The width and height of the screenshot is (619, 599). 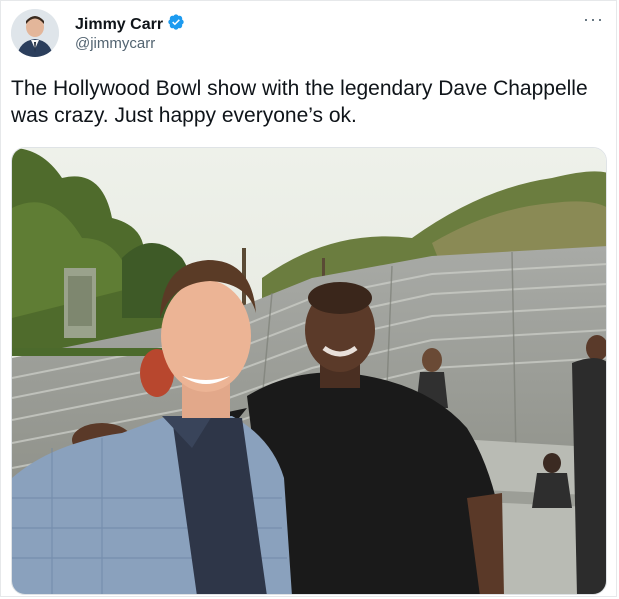 I want to click on avatar-image, so click(x=35, y=33).